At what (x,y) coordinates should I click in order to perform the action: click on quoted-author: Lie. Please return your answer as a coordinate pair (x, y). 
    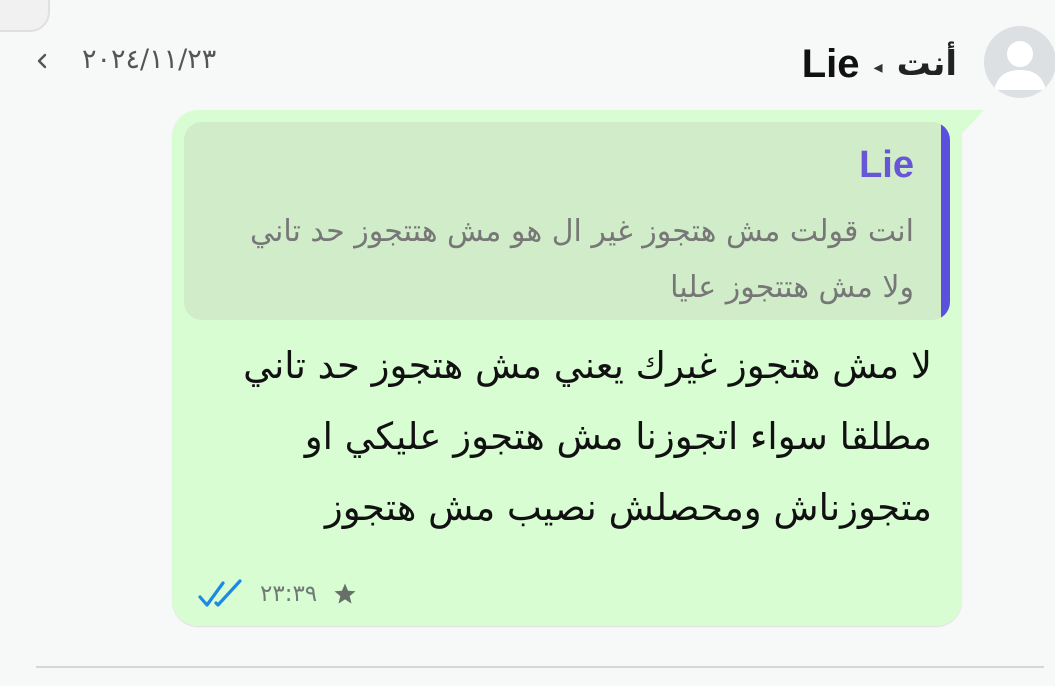
    Looking at the image, I should click on (886, 165).